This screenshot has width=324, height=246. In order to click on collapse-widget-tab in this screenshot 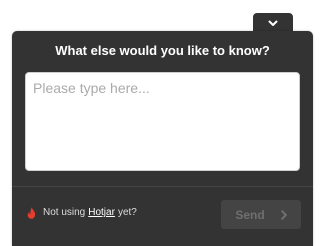, I will do `click(273, 23)`.